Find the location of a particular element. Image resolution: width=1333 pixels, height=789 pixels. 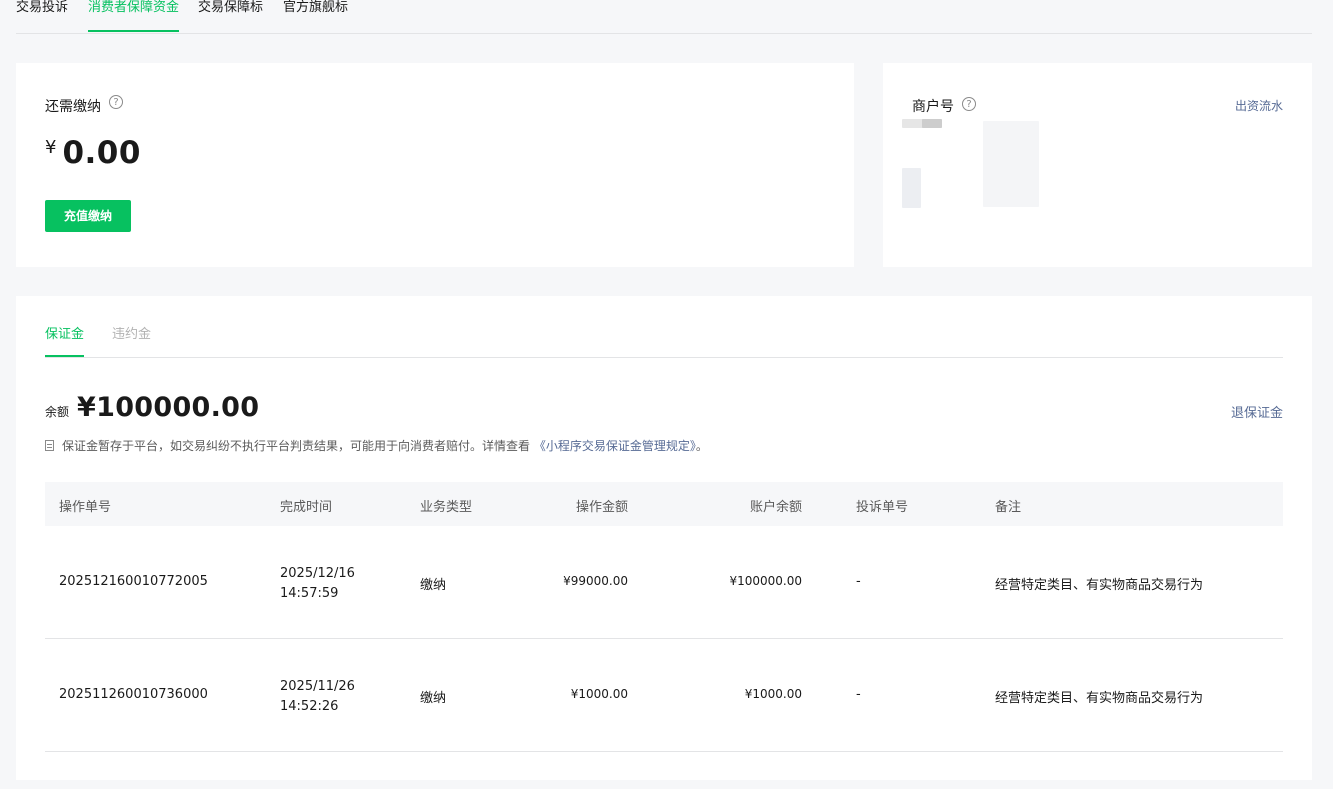

operation-amount: ¥99000.00 is located at coordinates (595, 581).